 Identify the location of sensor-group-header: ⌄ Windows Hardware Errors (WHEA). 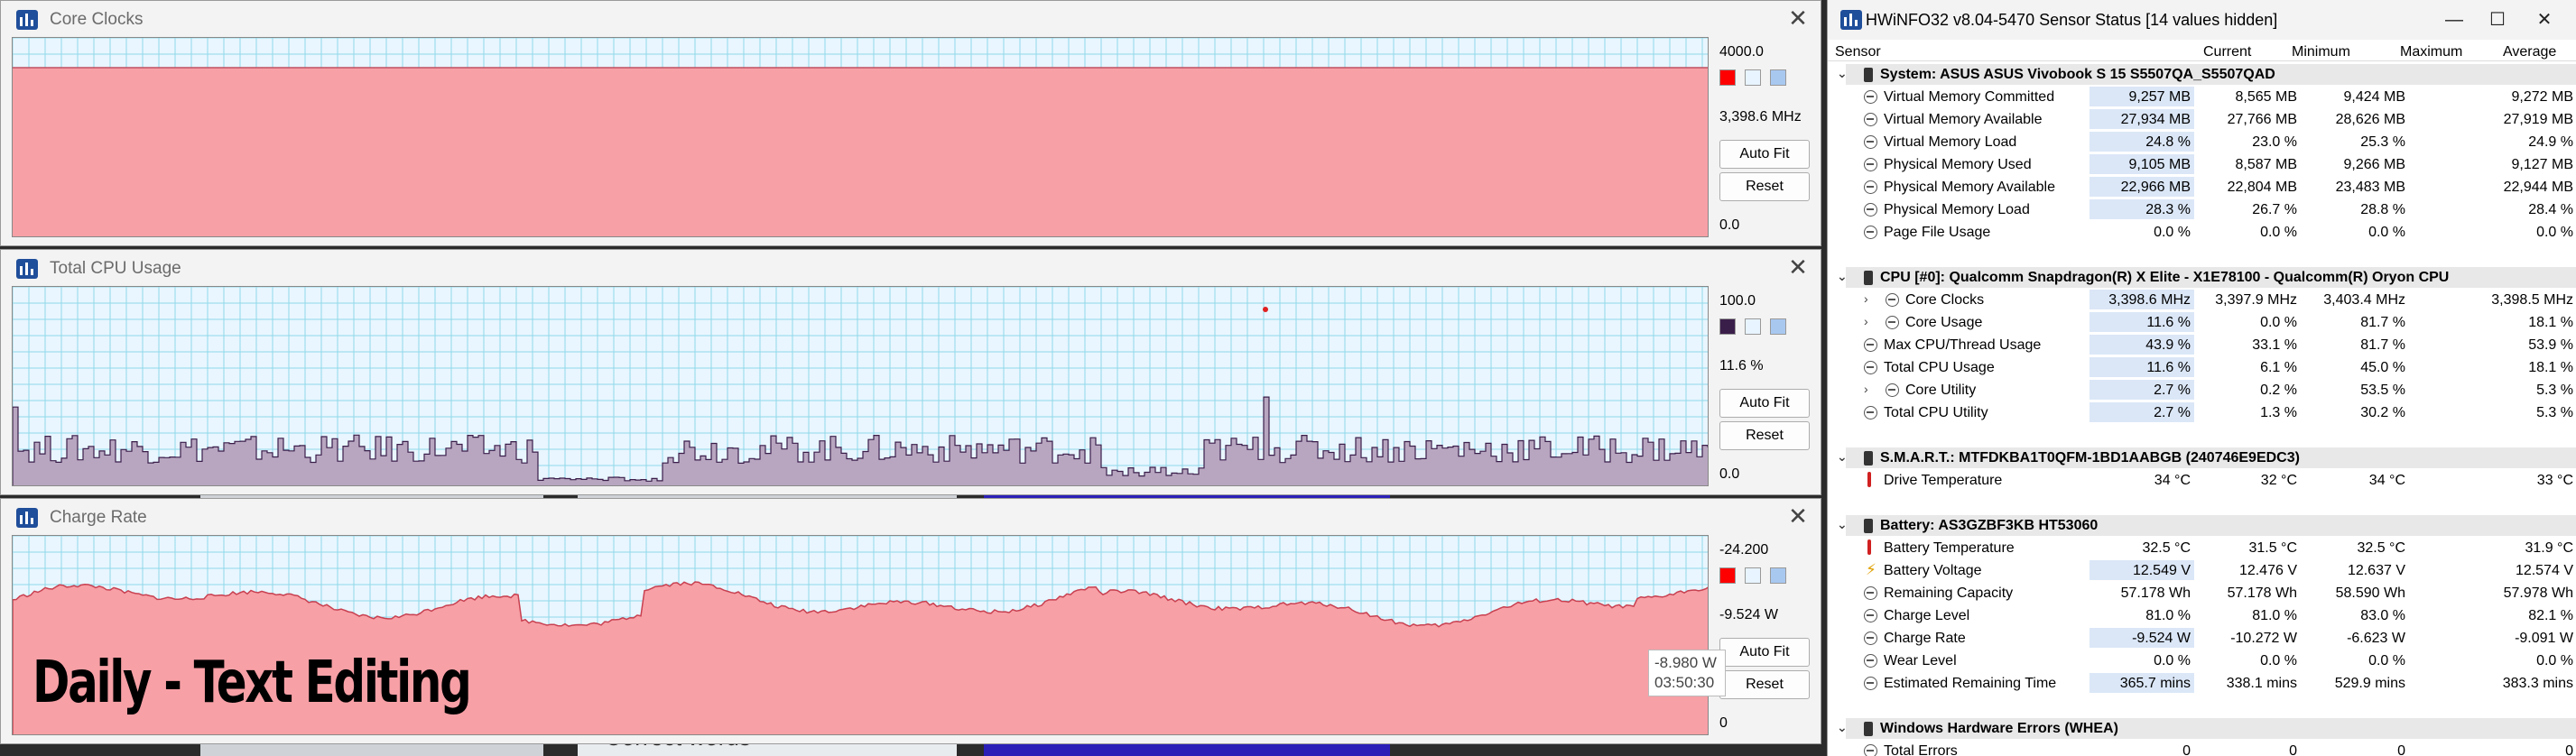
(2202, 728).